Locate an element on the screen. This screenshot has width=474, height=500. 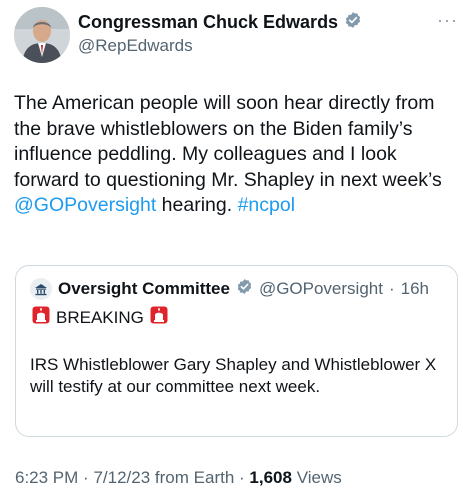
verified-badge-icon is located at coordinates (353, 22).